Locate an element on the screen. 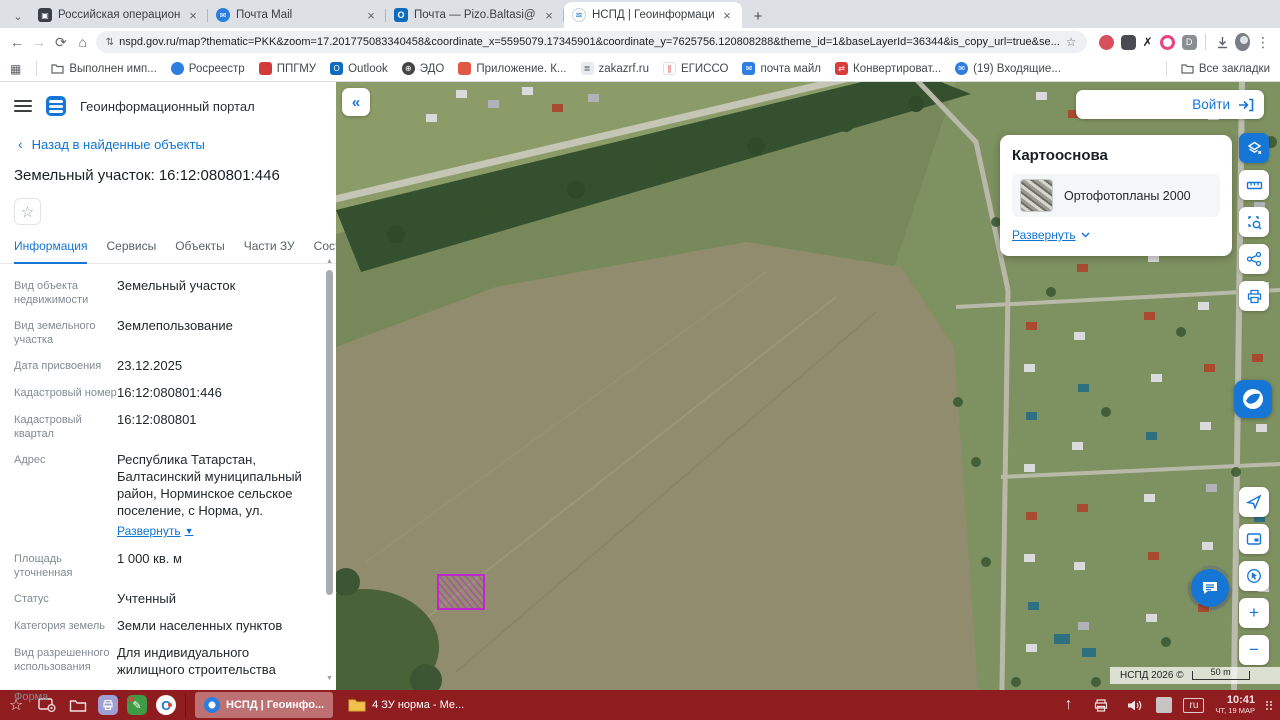 This screenshot has width=1280, height=720. tray-printer-icon is located at coordinates (1101, 705).